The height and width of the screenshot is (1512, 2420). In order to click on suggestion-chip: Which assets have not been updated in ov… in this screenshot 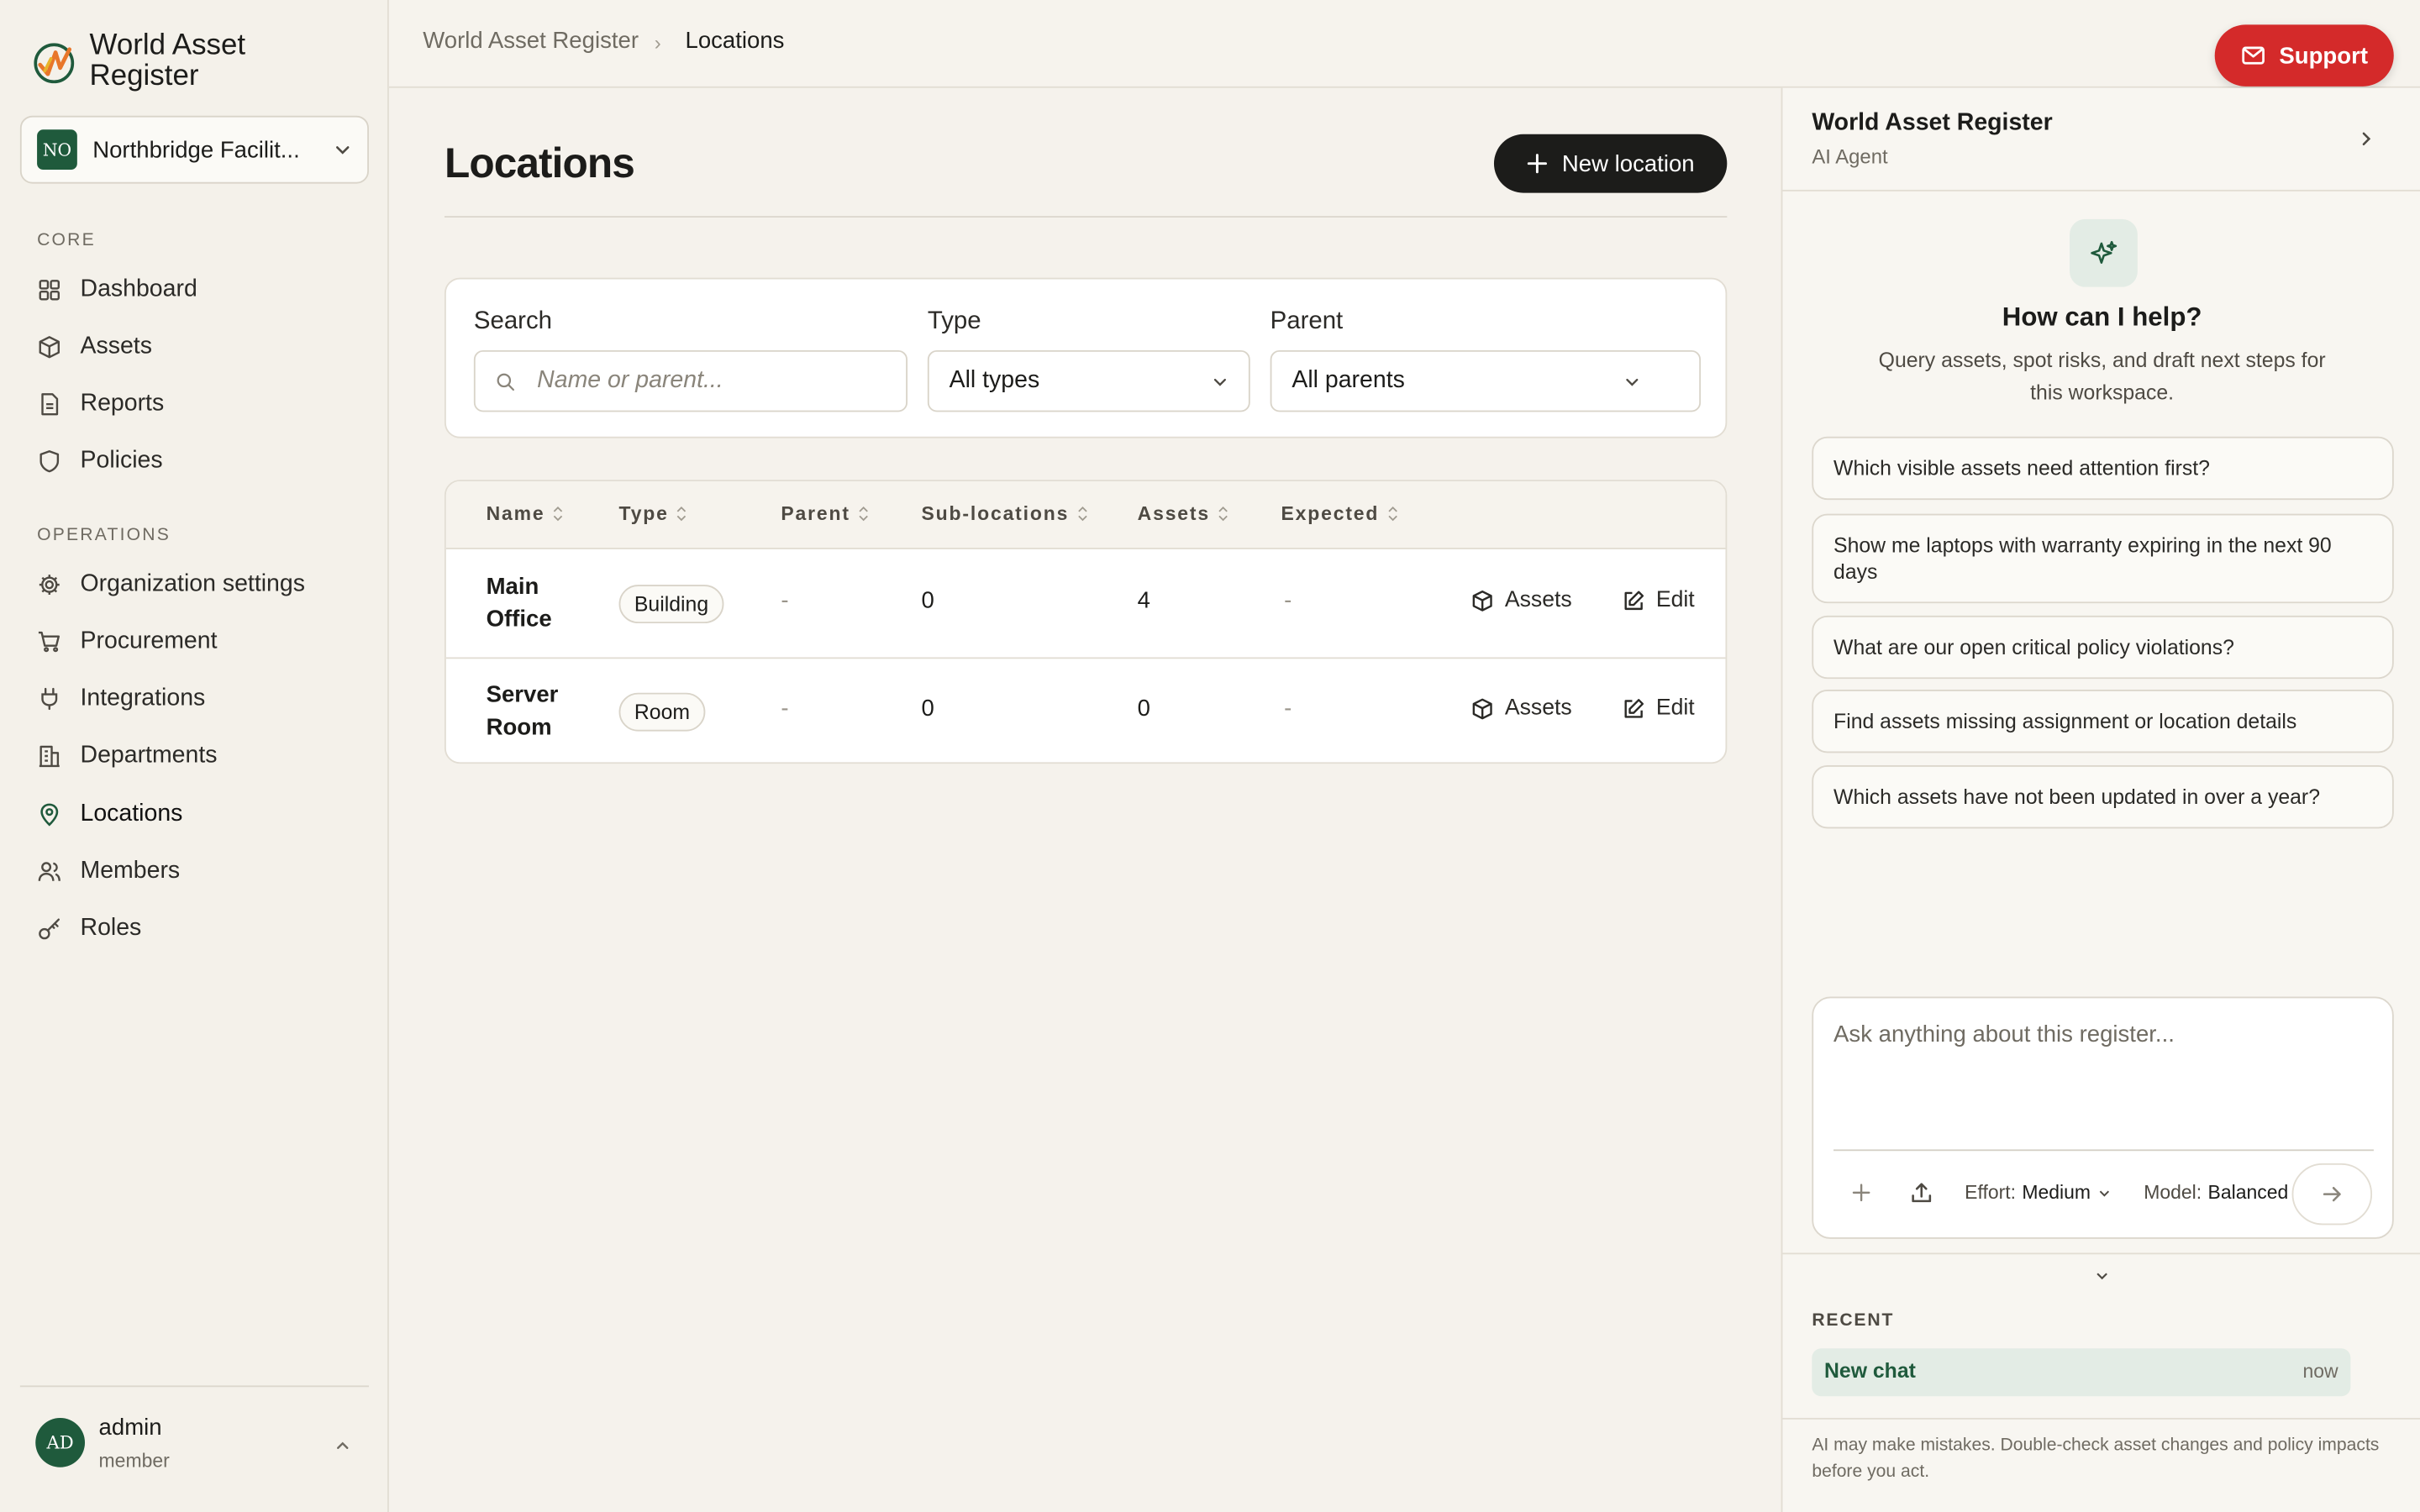, I will do `click(2103, 797)`.